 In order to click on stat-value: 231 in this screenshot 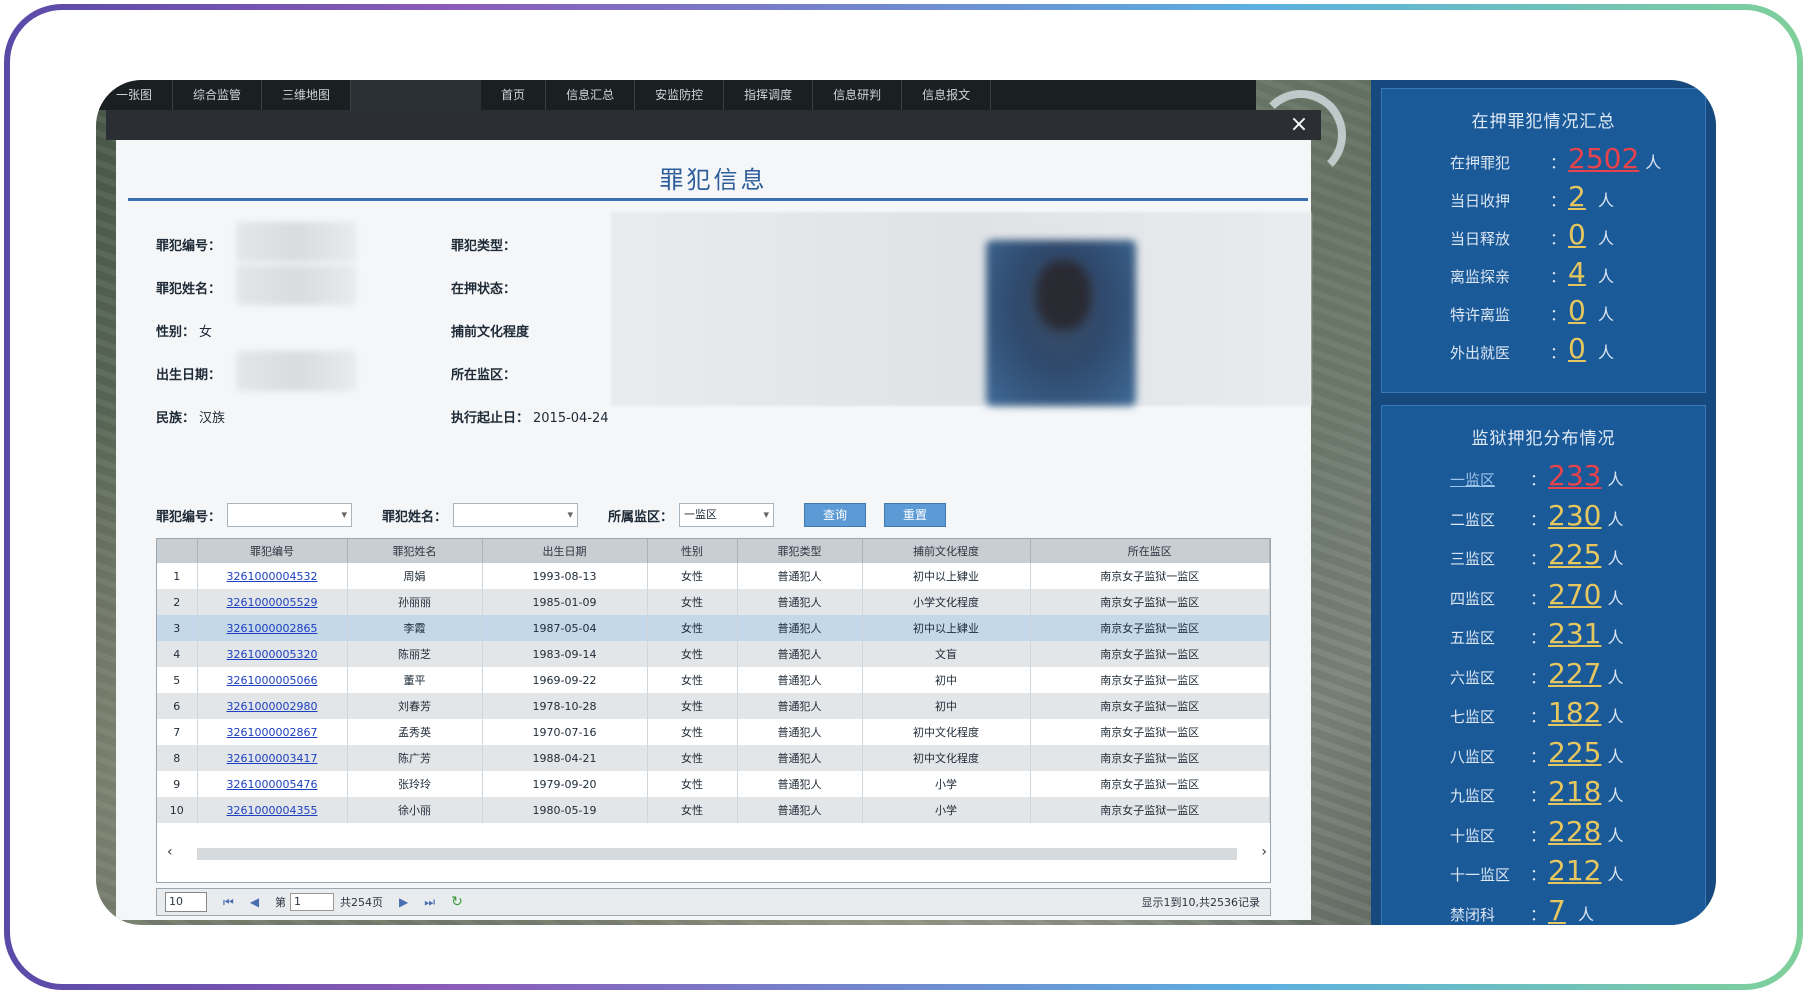, I will do `click(1574, 633)`.